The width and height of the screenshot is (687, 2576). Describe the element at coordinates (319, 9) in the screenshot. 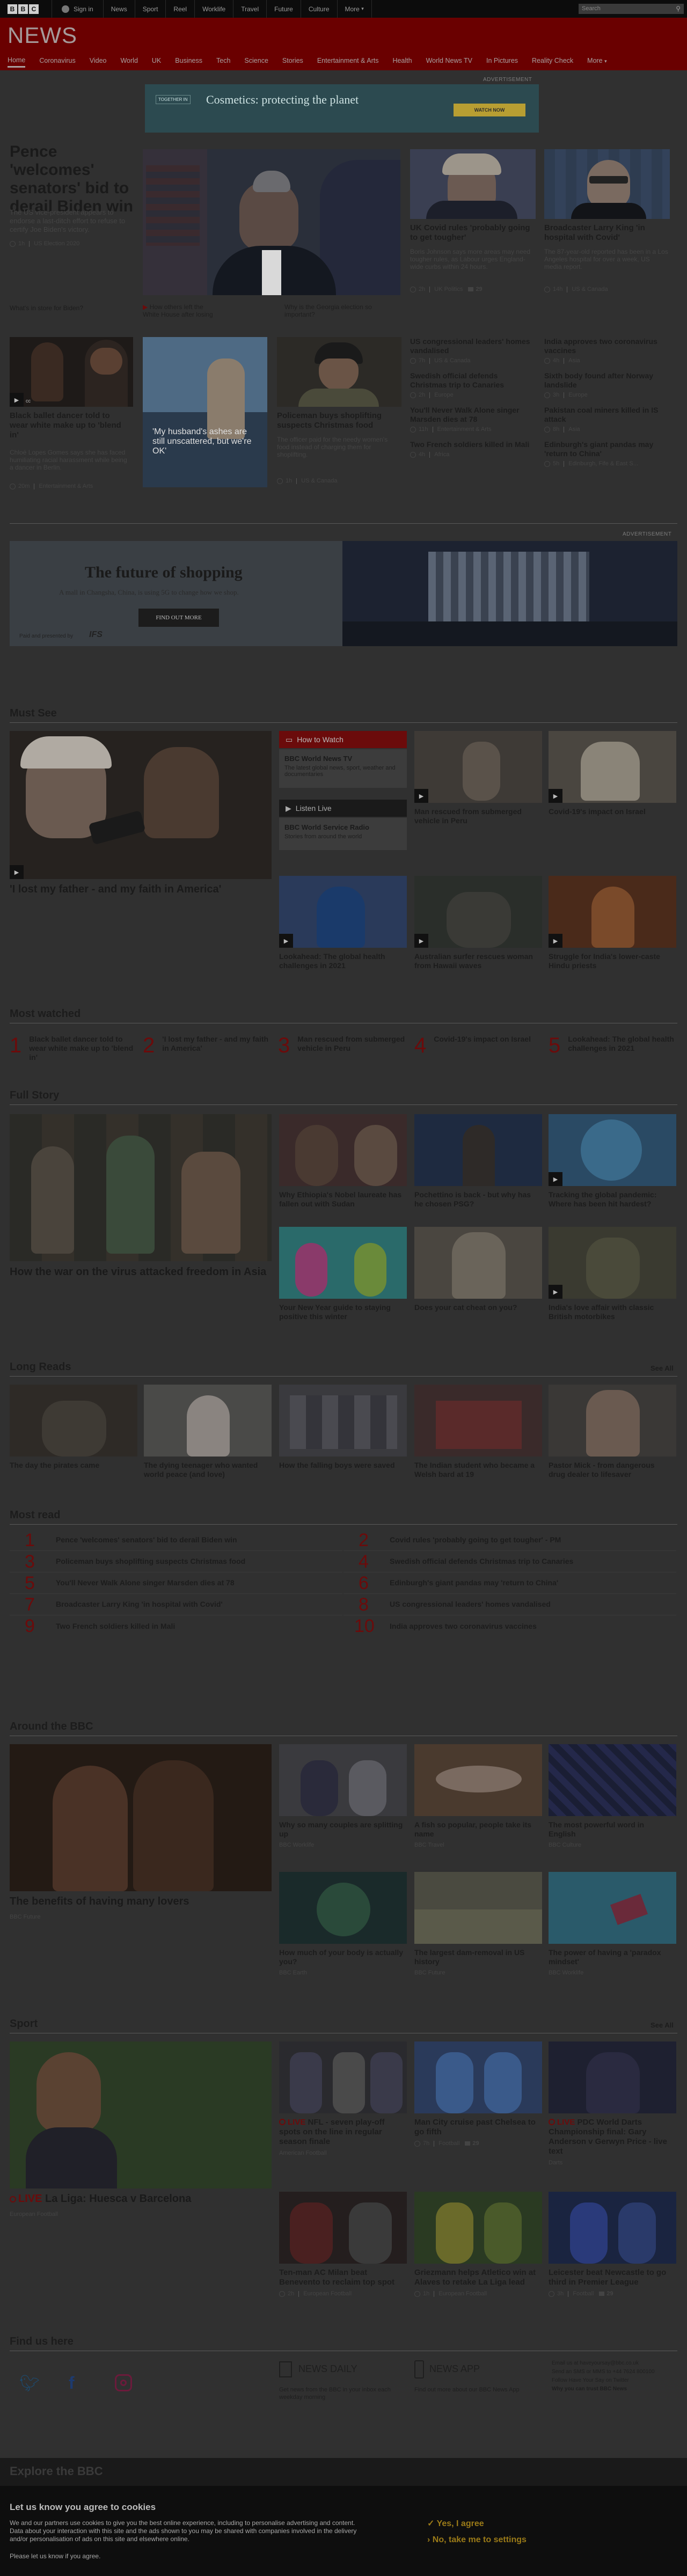

I see `global-nav-culture: Culture` at that location.